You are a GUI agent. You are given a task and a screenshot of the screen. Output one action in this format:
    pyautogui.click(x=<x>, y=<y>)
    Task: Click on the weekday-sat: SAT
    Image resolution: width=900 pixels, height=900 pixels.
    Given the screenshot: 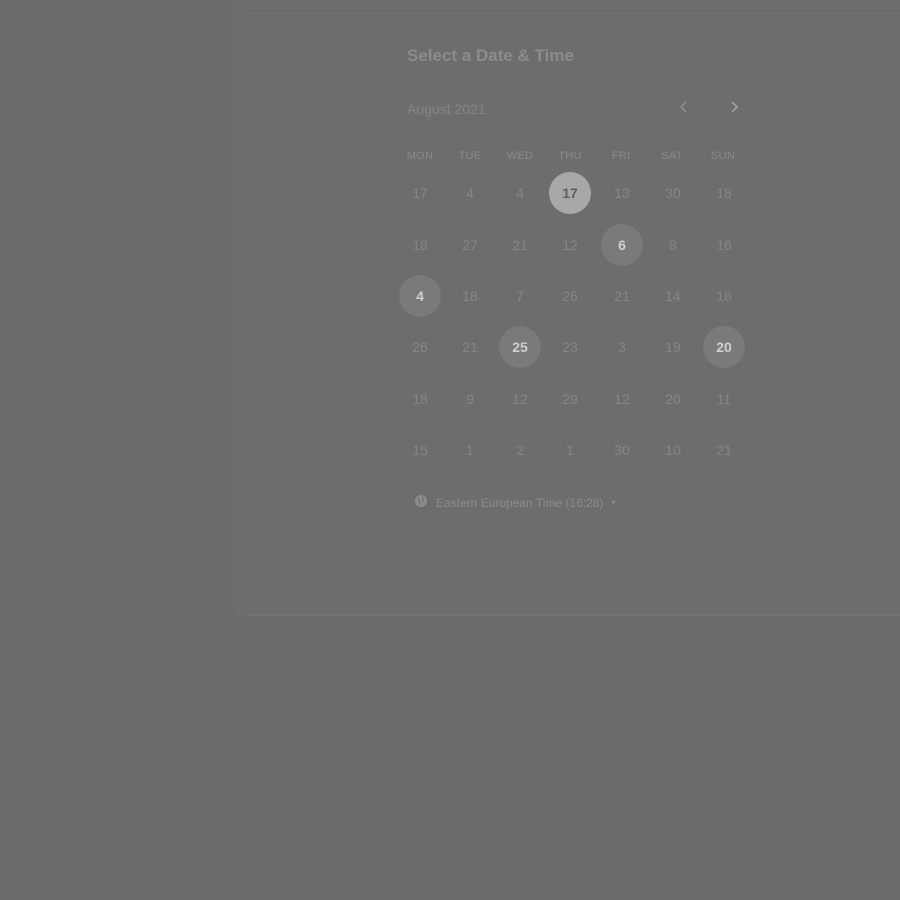 What is the action you would take?
    pyautogui.click(x=672, y=156)
    